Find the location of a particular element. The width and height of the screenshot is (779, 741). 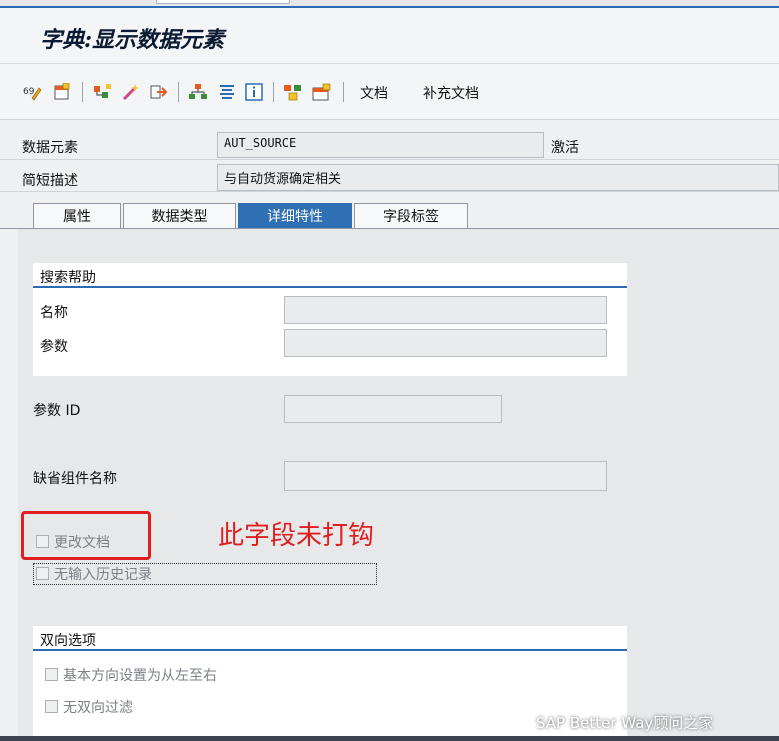

search-help-param-label: 参数 is located at coordinates (54, 347).